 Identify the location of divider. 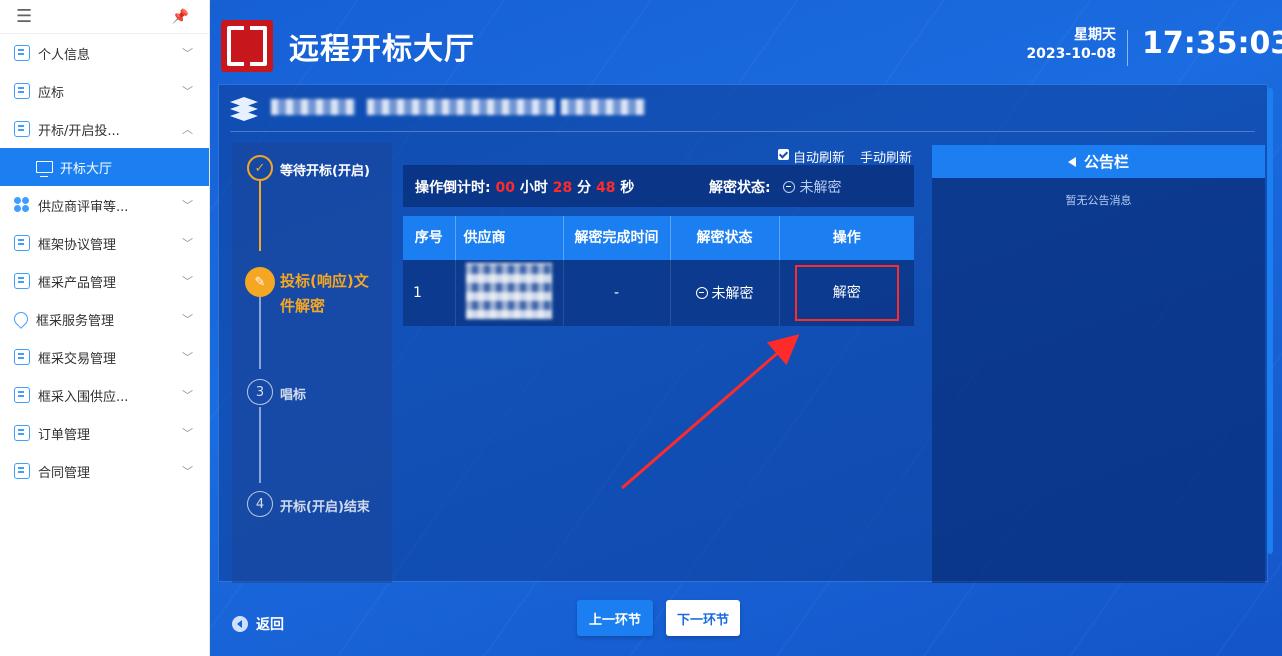
(742, 131).